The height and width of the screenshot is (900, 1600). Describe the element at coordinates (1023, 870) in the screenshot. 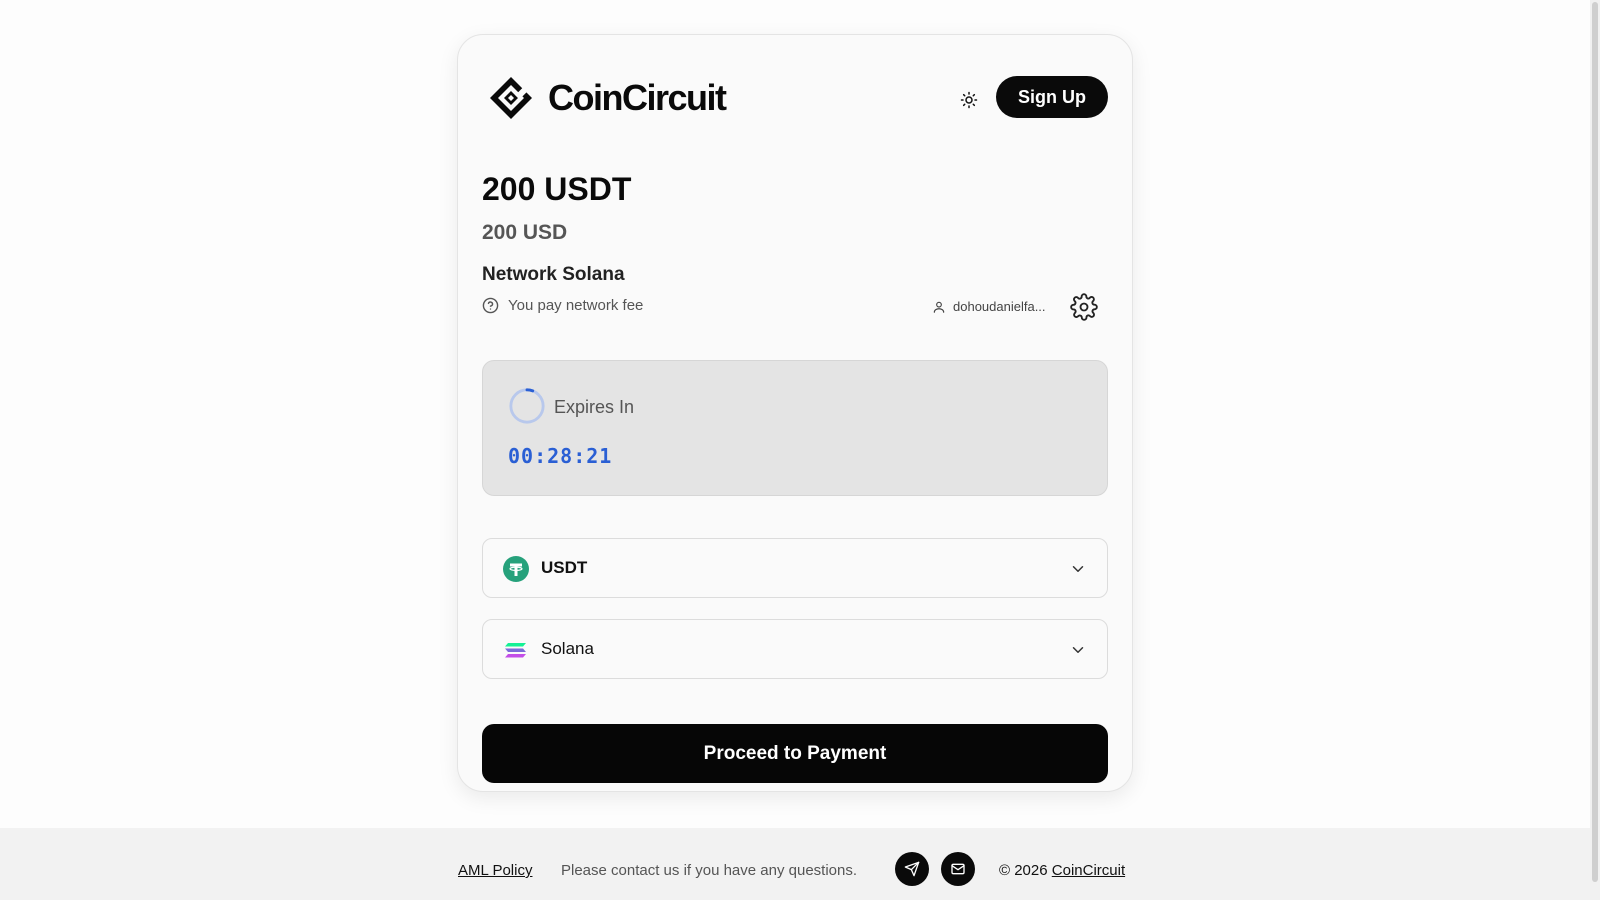

I see `copyright-prefix: © 2026` at that location.